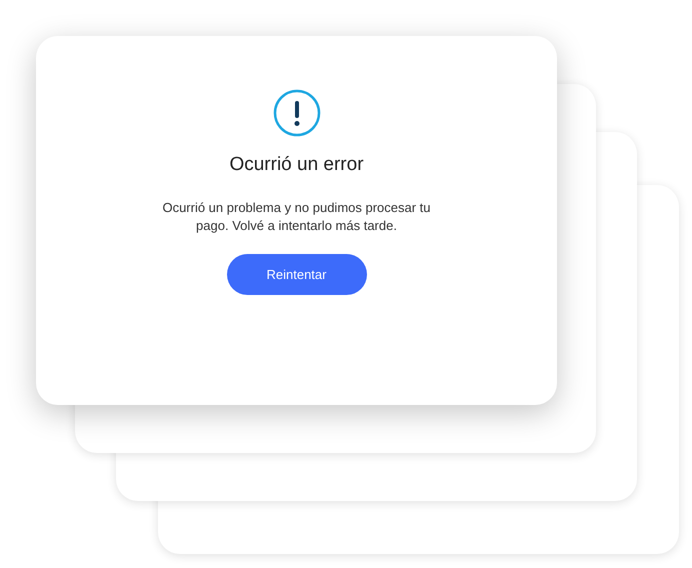  I want to click on exclamation-icon, so click(296, 113).